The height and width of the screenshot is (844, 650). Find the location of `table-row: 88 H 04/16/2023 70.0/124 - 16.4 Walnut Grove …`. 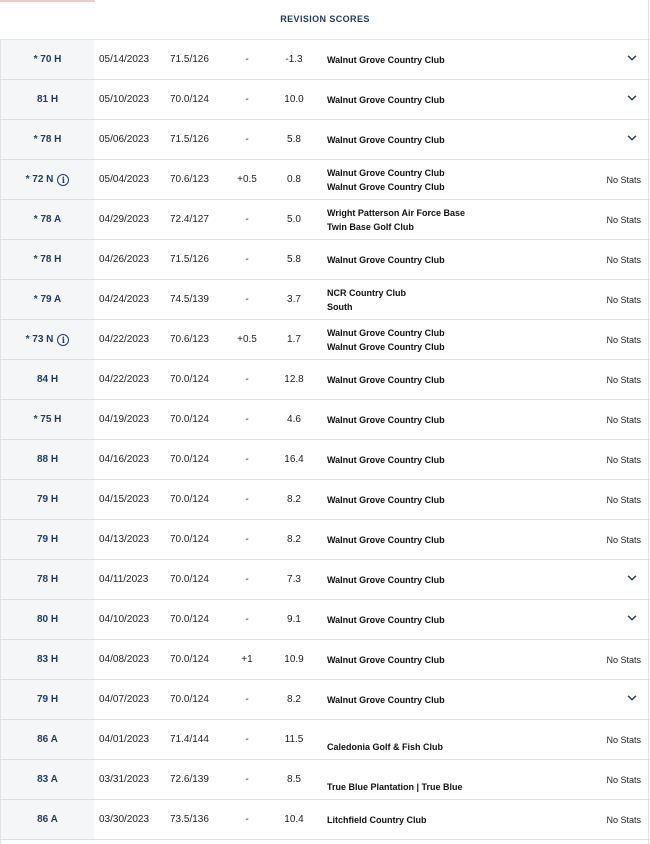

table-row: 88 H 04/16/2023 70.0/124 - 16.4 Walnut Grove … is located at coordinates (325, 460).